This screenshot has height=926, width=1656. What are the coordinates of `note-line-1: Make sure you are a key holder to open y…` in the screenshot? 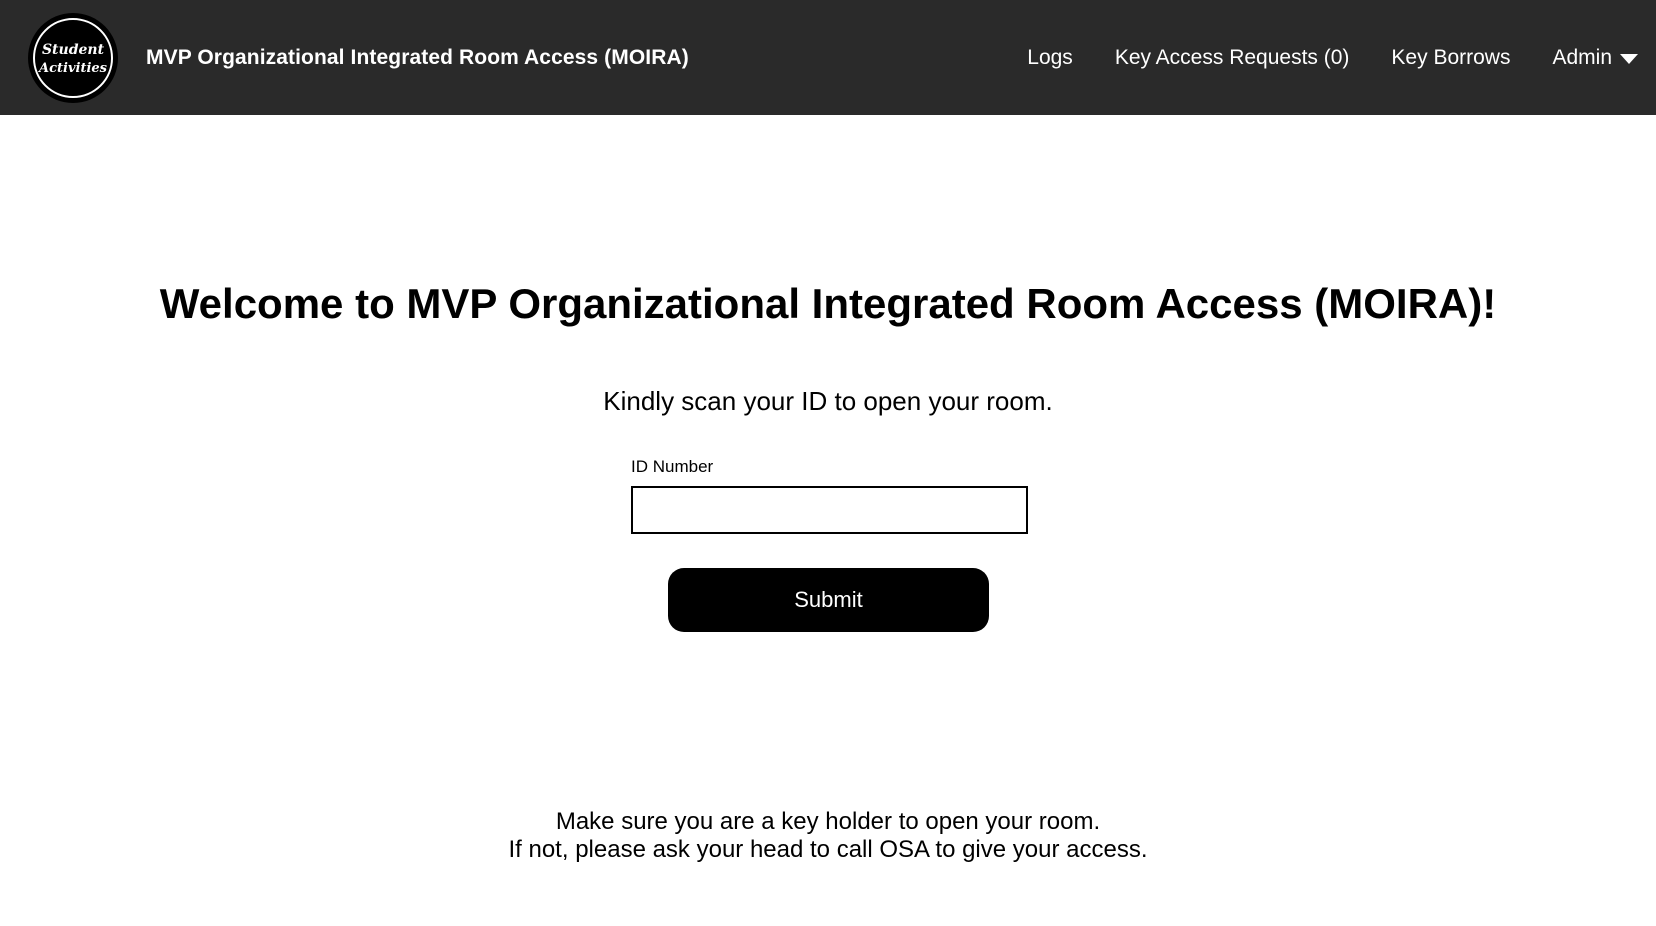 It's located at (828, 821).